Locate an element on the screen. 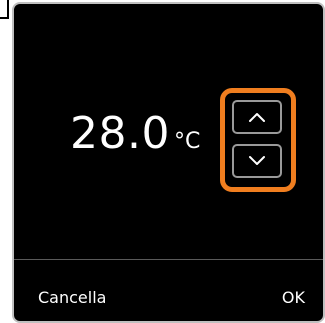  increase-temperature-button is located at coordinates (257, 117).